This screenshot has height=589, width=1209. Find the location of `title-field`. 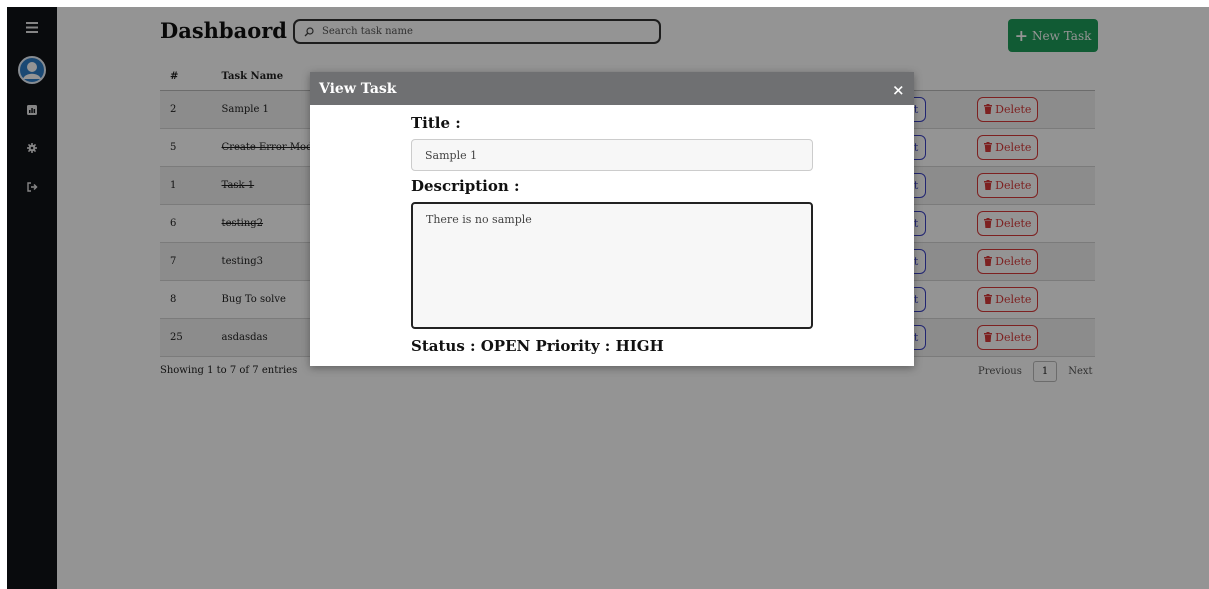

title-field is located at coordinates (612, 155).